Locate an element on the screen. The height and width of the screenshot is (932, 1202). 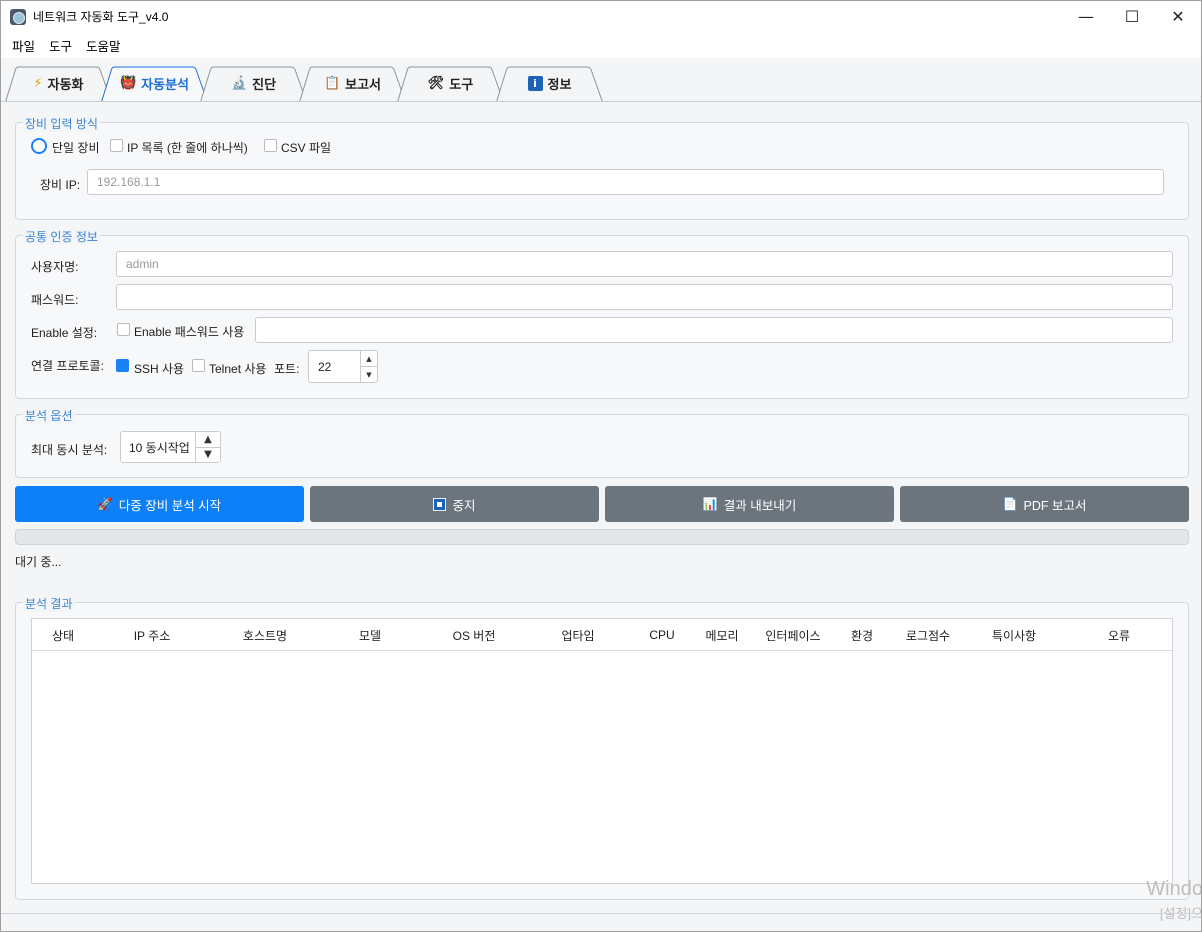
column-header-cpu: CPU is located at coordinates (662, 635).